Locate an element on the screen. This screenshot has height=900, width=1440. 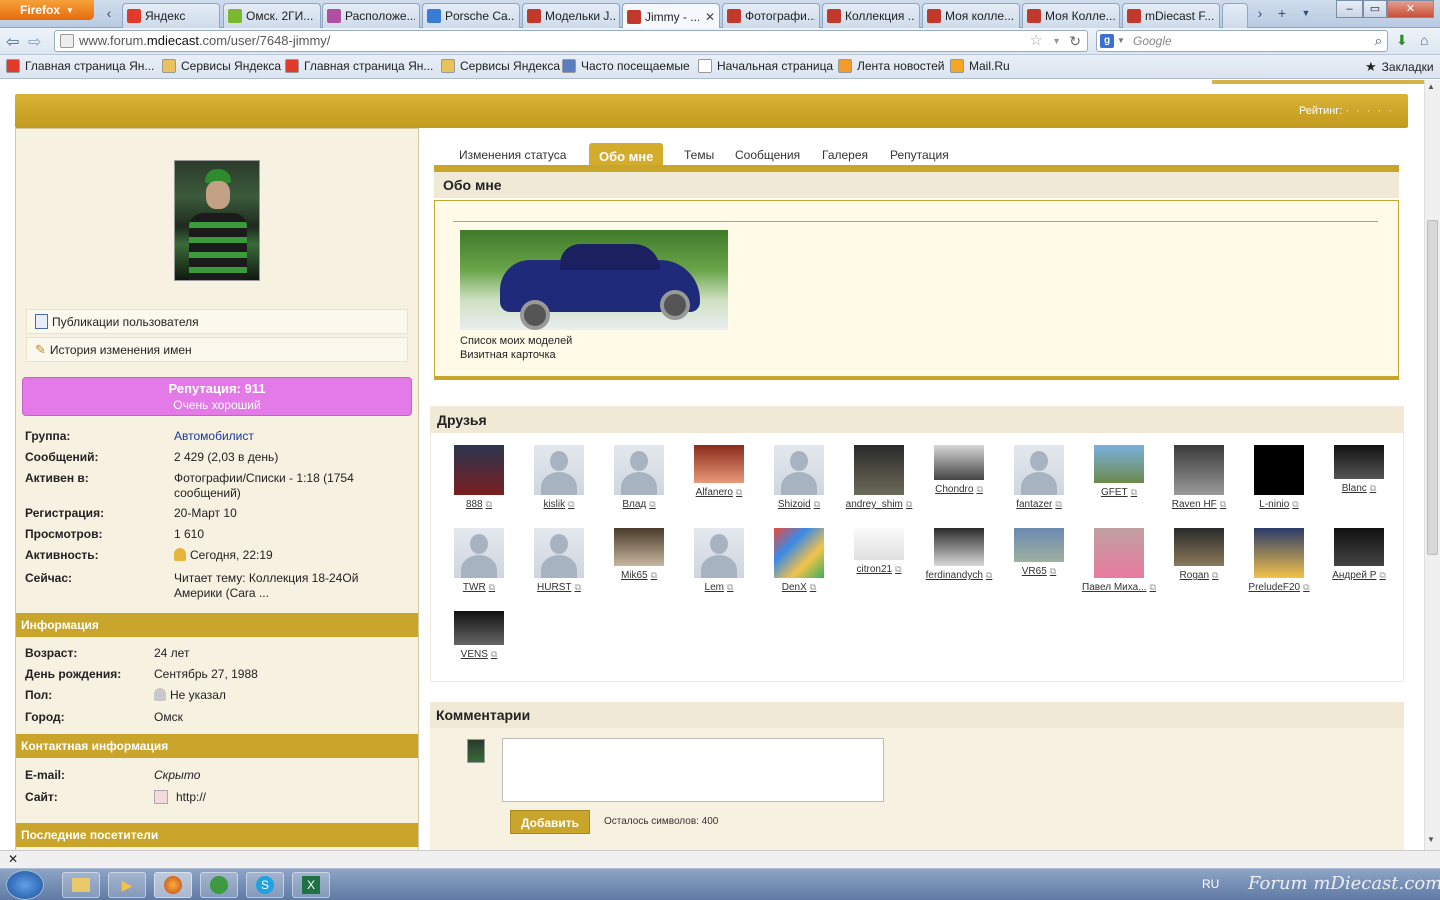
bookmarks-menu: ★ Закладки is located at coordinates (1399, 67).